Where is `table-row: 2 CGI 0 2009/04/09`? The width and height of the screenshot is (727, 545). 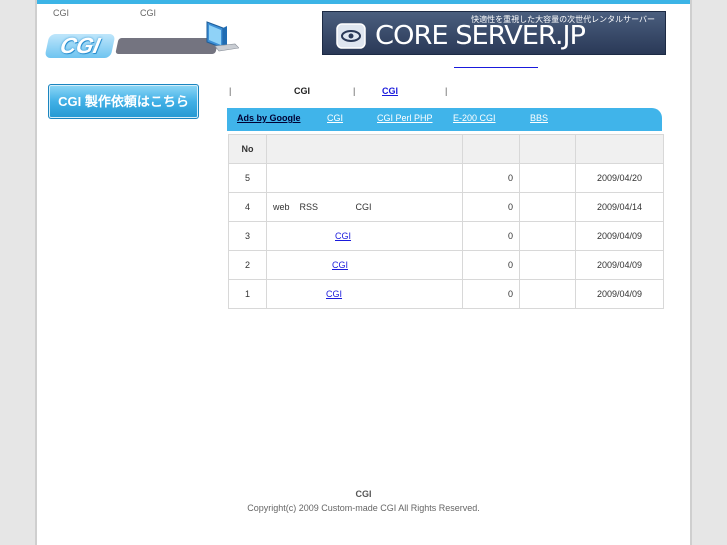 table-row: 2 CGI 0 2009/04/09 is located at coordinates (446, 265).